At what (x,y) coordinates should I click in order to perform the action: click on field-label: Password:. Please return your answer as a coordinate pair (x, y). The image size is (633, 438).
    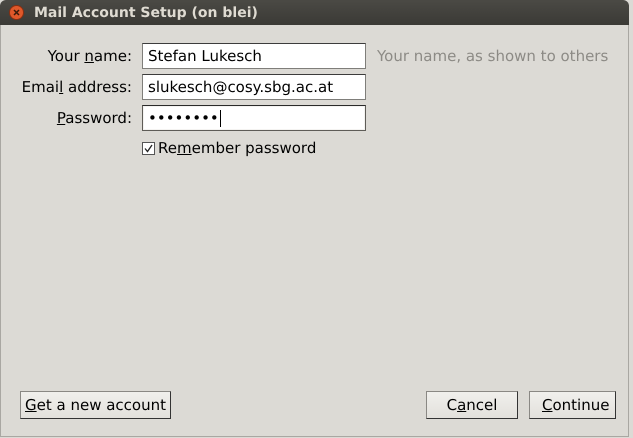
    Looking at the image, I should click on (94, 118).